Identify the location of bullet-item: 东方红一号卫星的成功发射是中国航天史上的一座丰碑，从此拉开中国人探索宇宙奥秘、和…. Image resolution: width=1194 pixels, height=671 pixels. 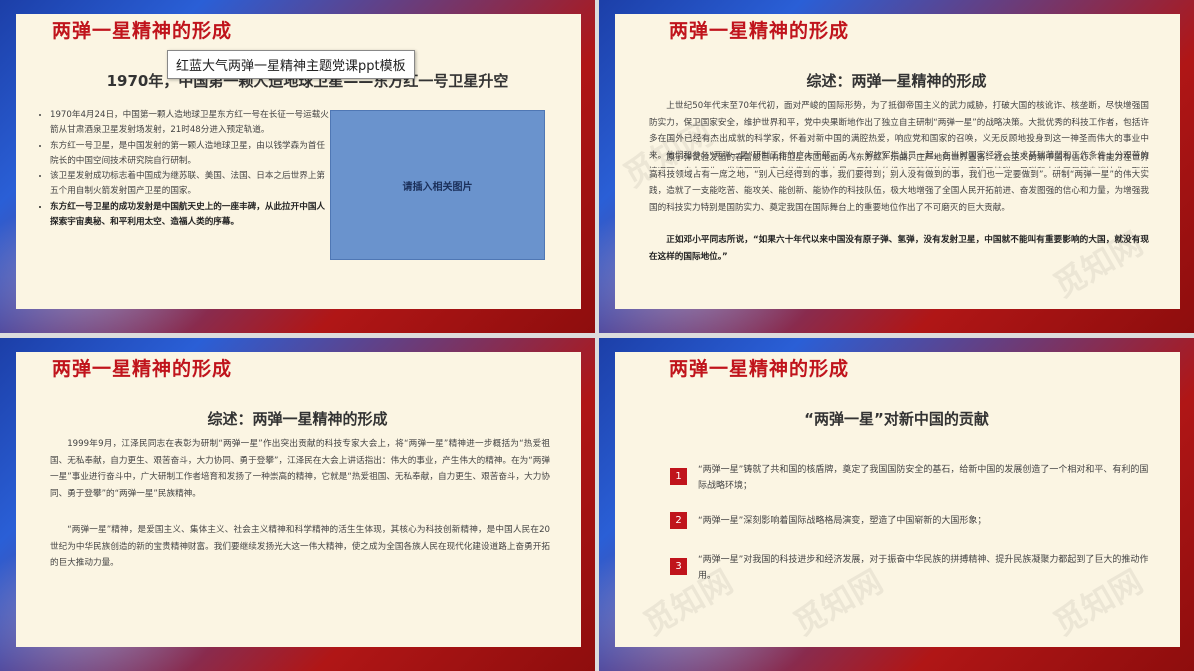
(190, 215).